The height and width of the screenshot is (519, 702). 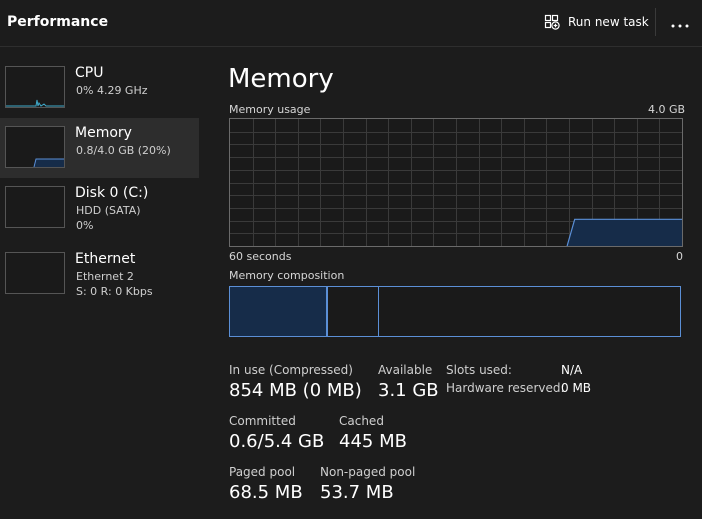 I want to click on stat-value: 53.7 MB, so click(x=357, y=492).